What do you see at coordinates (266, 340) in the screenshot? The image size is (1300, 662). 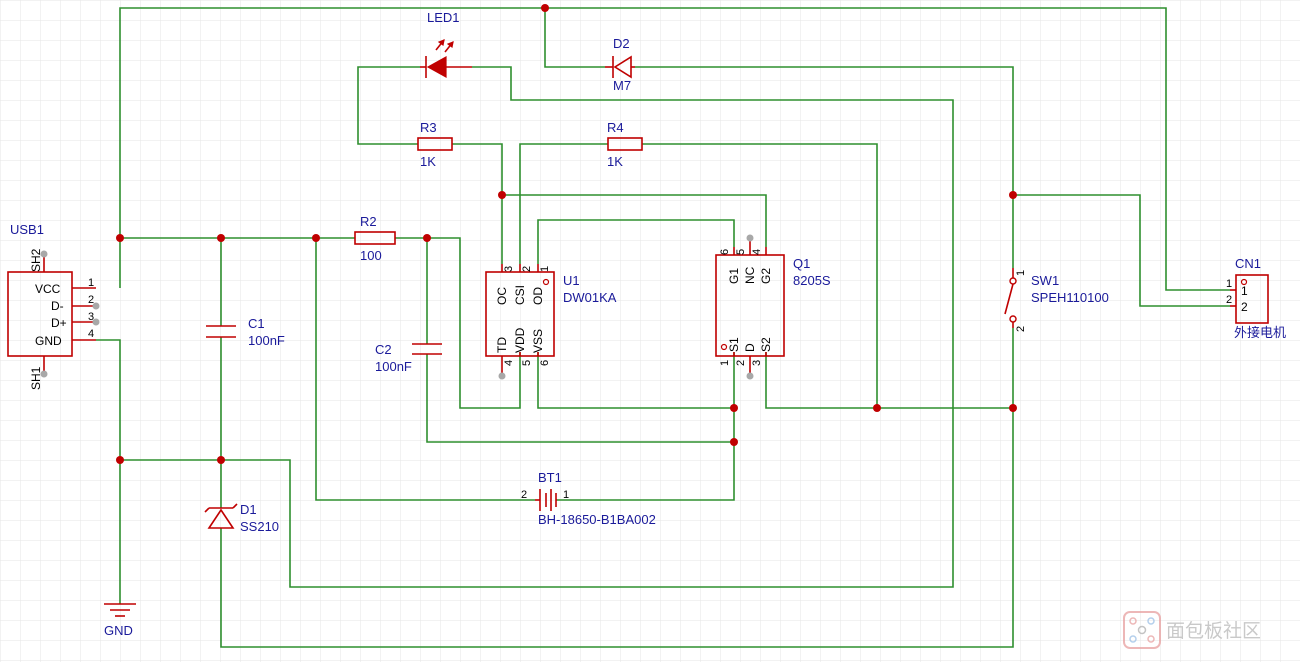 I see `c1-value: 100nF` at bounding box center [266, 340].